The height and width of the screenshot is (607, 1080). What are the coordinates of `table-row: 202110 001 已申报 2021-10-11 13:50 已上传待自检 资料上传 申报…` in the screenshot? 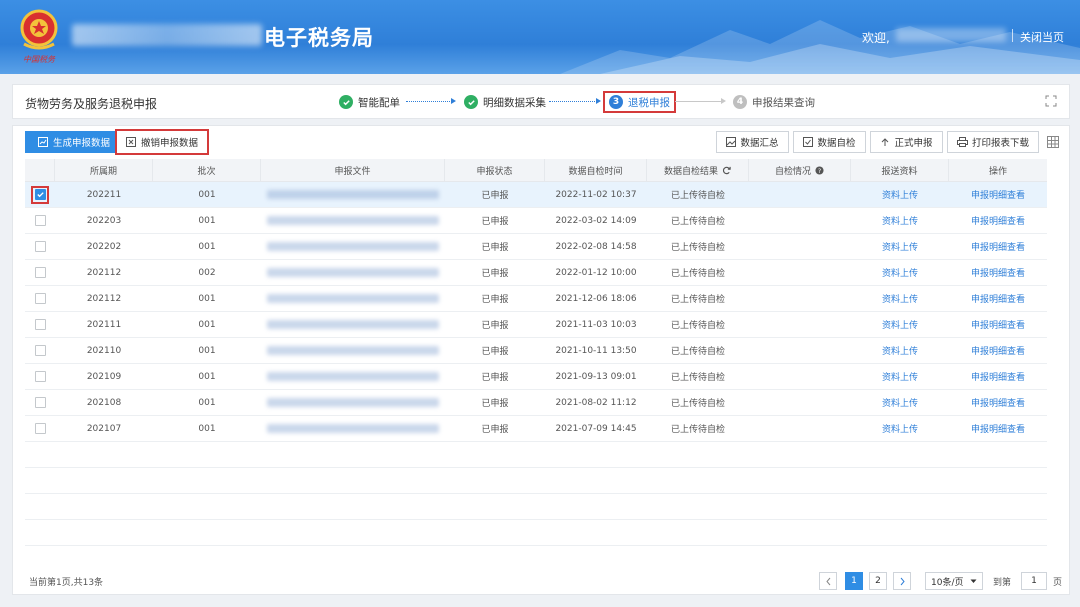 It's located at (536, 351).